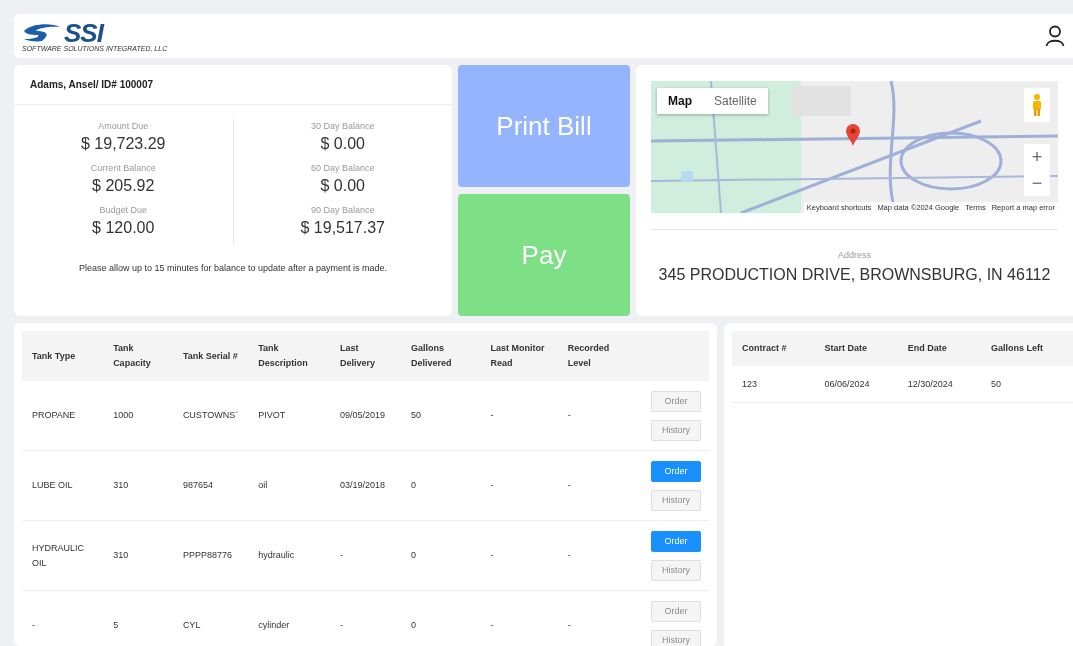 The height and width of the screenshot is (646, 1073). Describe the element at coordinates (210, 485) in the screenshot. I see `table-cell: 987654` at that location.